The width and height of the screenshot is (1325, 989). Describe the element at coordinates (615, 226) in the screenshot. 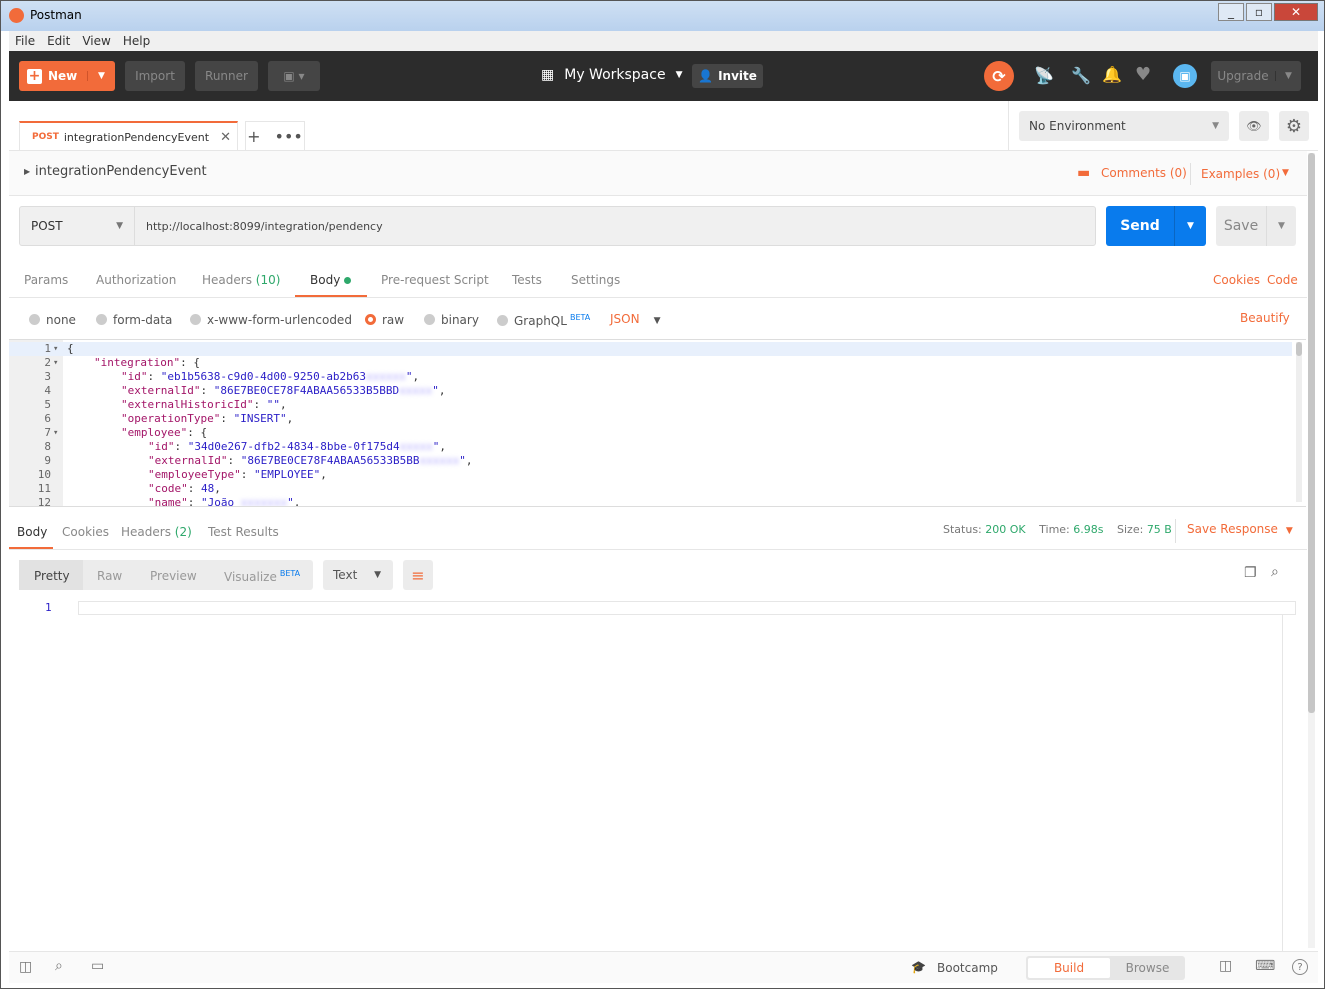

I see `url-input` at that location.